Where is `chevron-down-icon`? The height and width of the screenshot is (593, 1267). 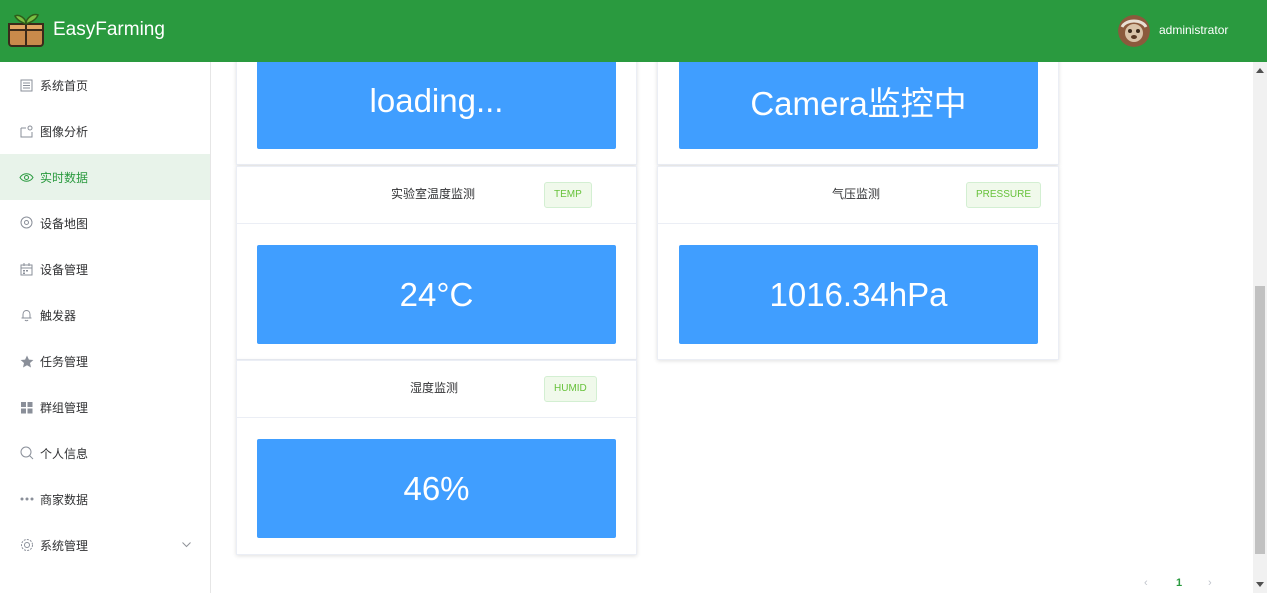 chevron-down-icon is located at coordinates (186, 545).